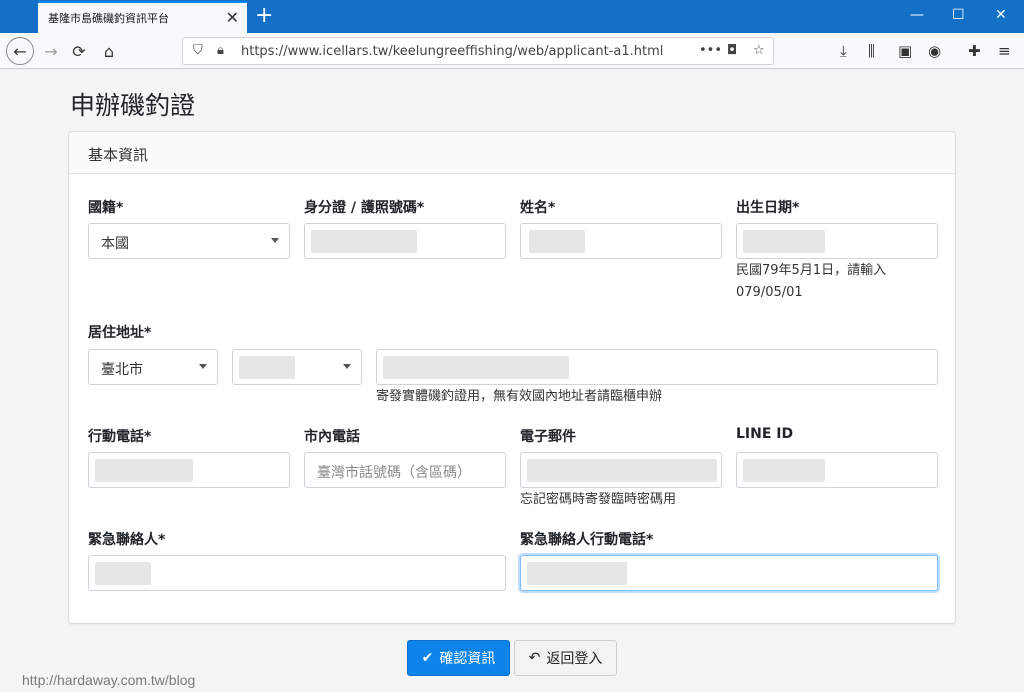 The image size is (1024, 692). What do you see at coordinates (768, 208) in the screenshot?
I see `birthdate-label: 出生日期*` at bounding box center [768, 208].